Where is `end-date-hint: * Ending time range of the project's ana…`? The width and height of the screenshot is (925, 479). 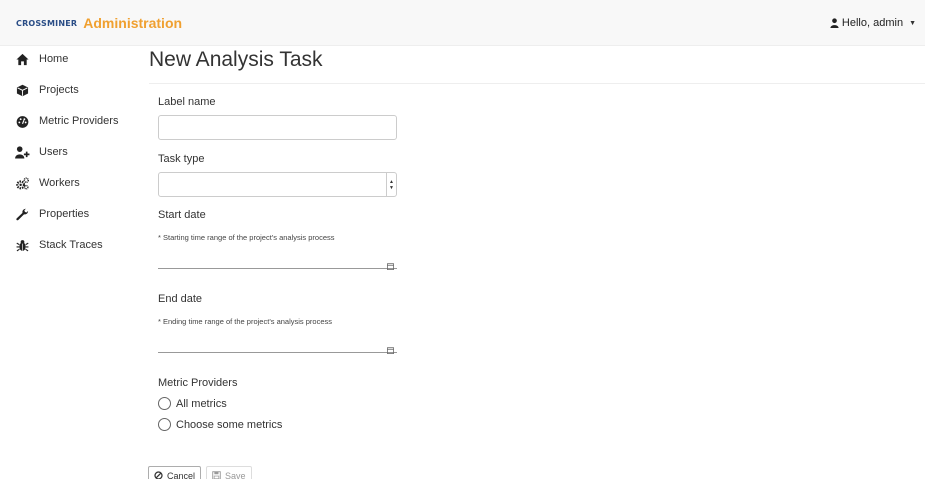
end-date-hint: * Ending time range of the project's ana… is located at coordinates (245, 321).